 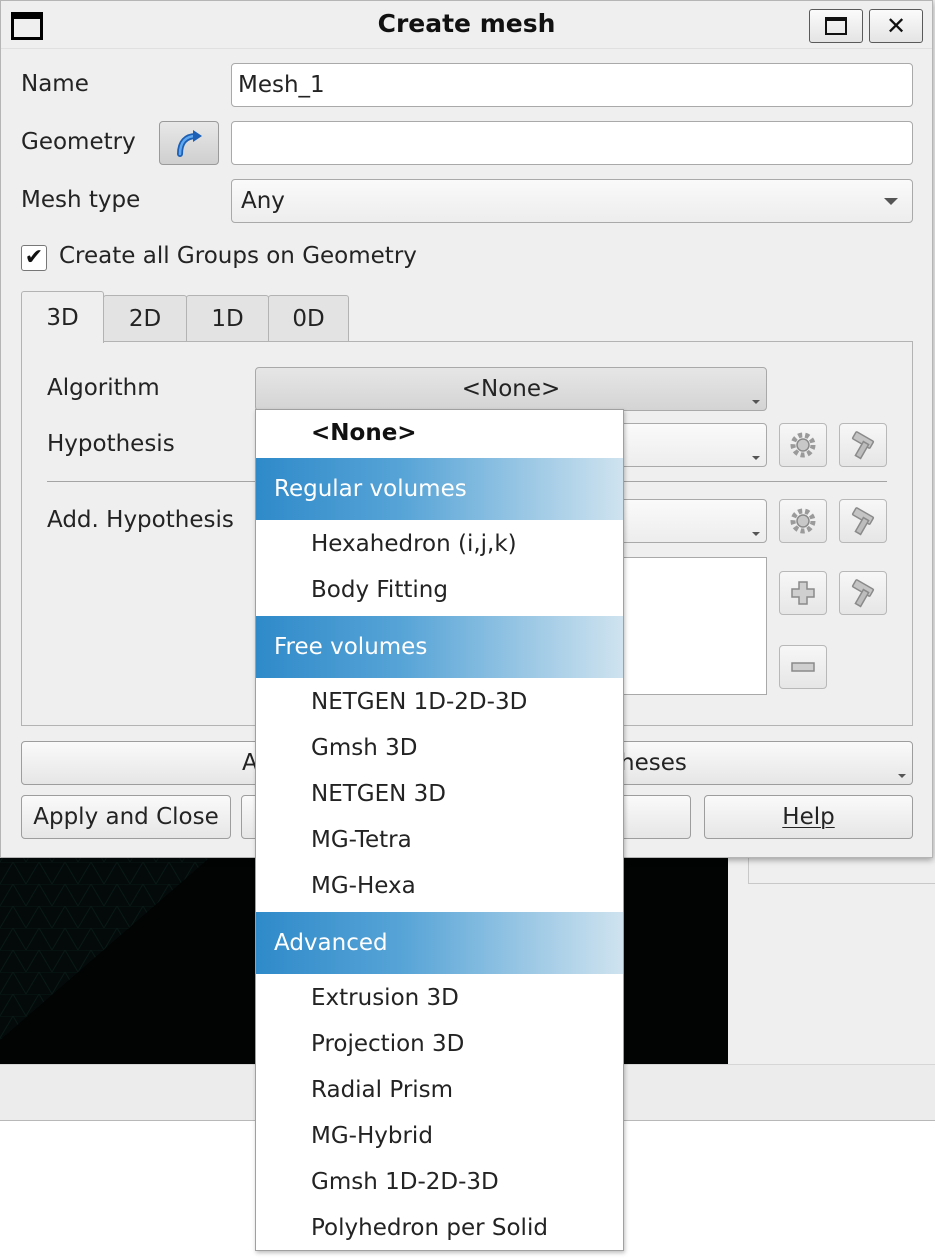 I want to click on create-groups-checkbox: ✔, so click(x=34, y=258).